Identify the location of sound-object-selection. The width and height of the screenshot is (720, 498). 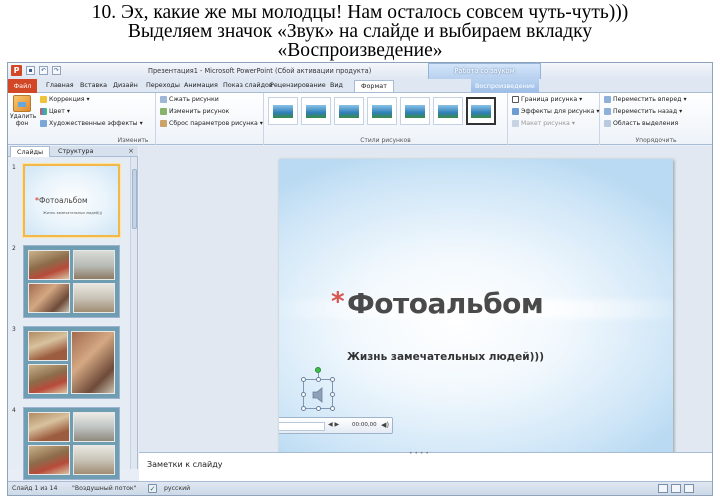
(318, 389).